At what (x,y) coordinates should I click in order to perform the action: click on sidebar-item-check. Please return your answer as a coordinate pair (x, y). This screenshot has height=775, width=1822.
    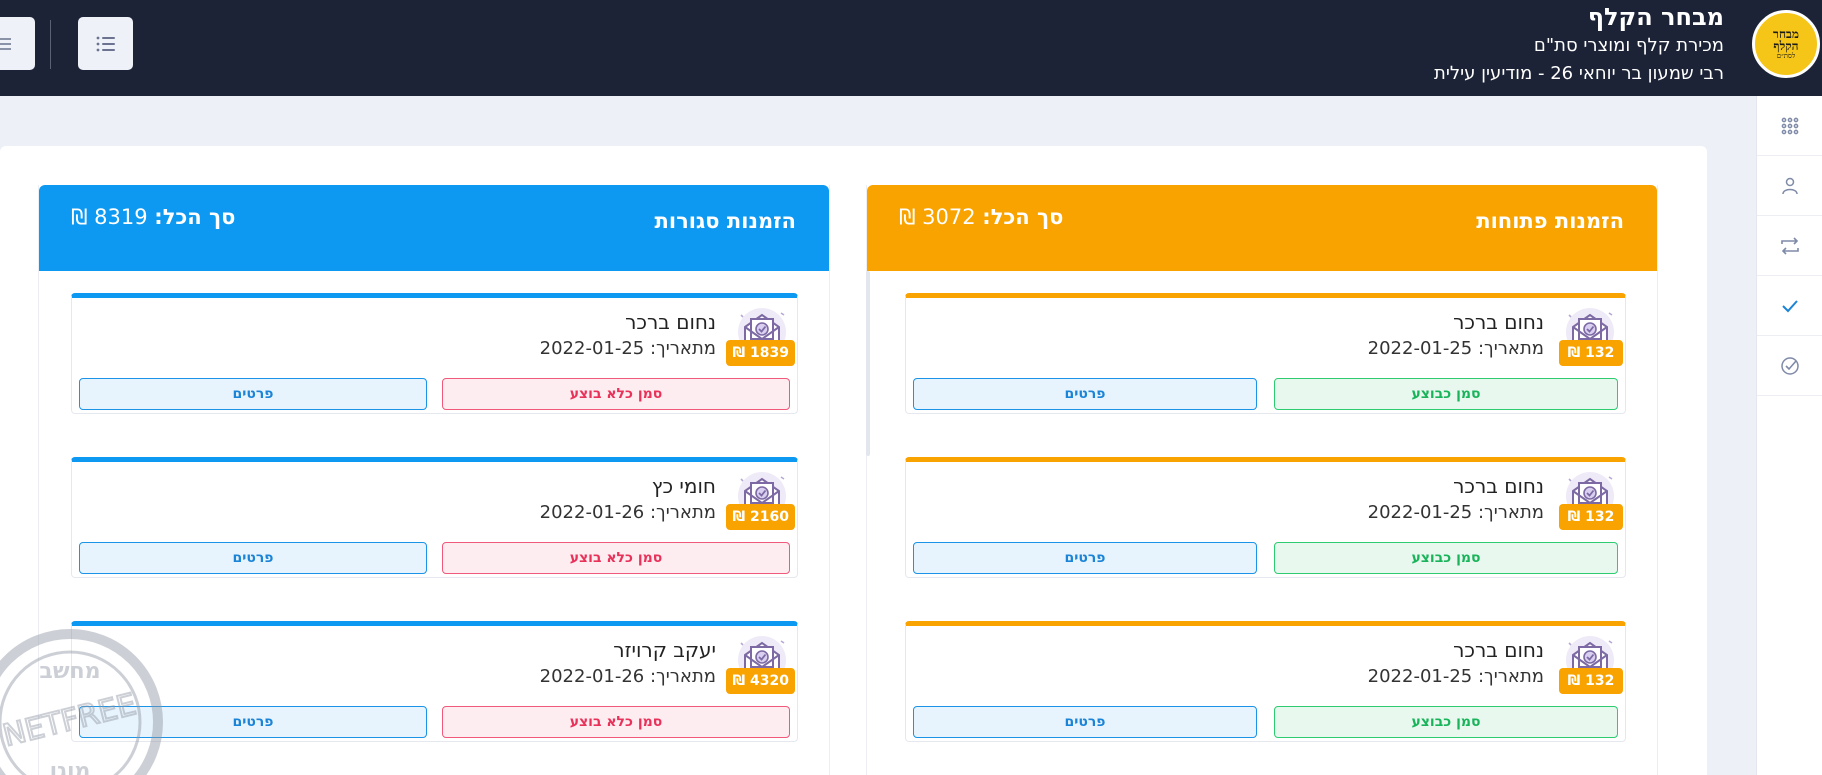
    Looking at the image, I should click on (1789, 306).